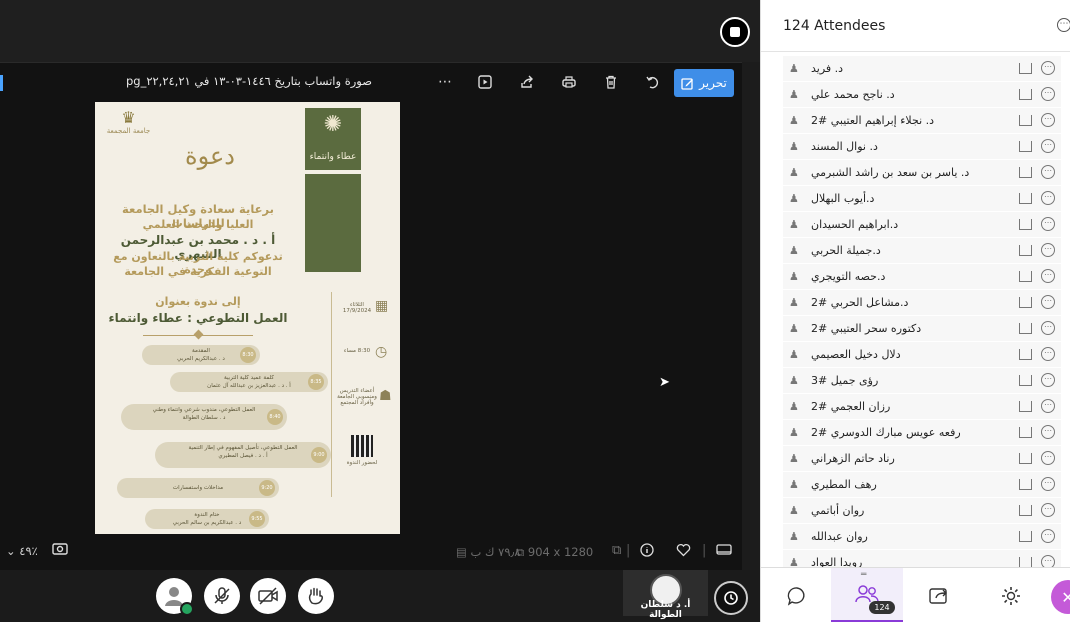 Image resolution: width=1070 pixels, height=622 pixels. Describe the element at coordinates (380, 31) in the screenshot. I see `stage-top-bar` at that location.